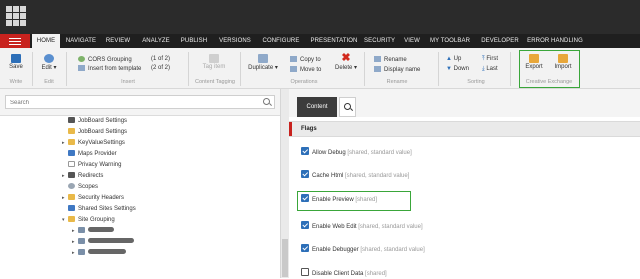 This screenshot has height=279, width=640. I want to click on menu-icon, so click(15, 41).